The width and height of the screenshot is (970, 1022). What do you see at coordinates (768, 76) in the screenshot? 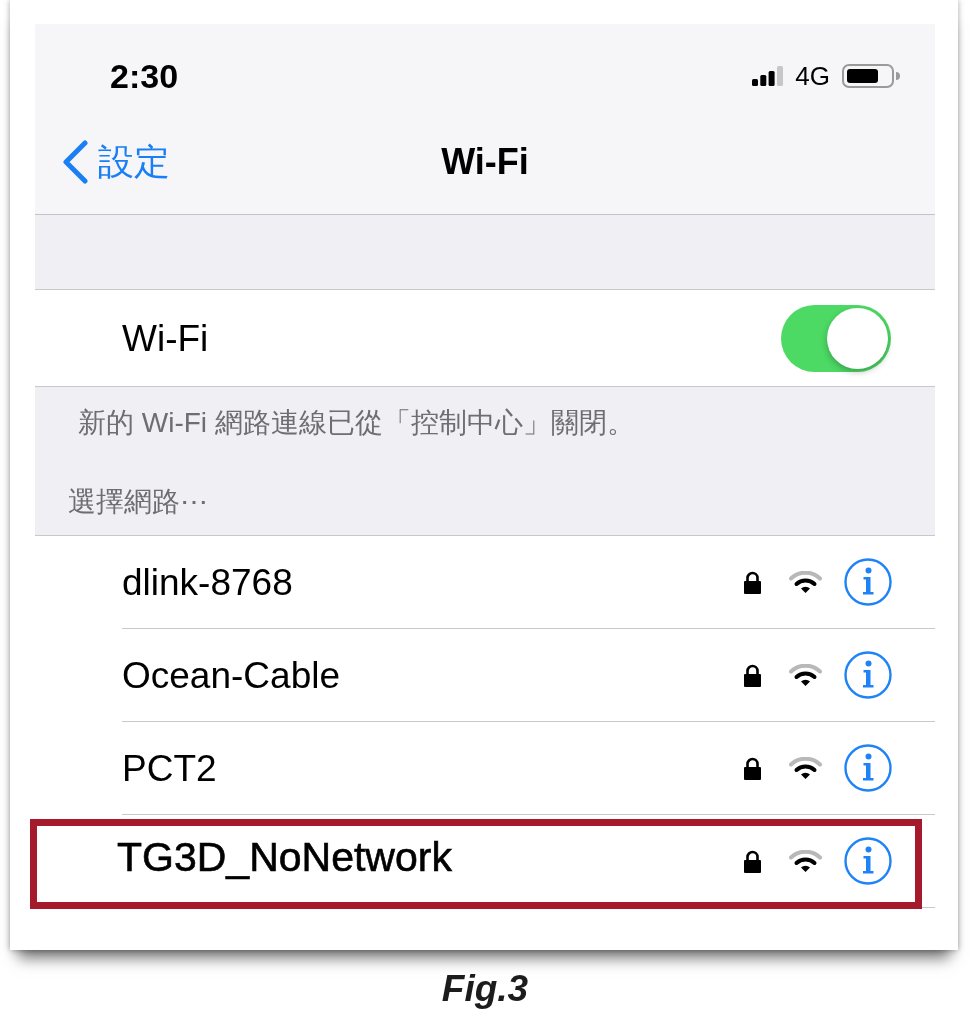
I see `cellular-signal-icon` at bounding box center [768, 76].